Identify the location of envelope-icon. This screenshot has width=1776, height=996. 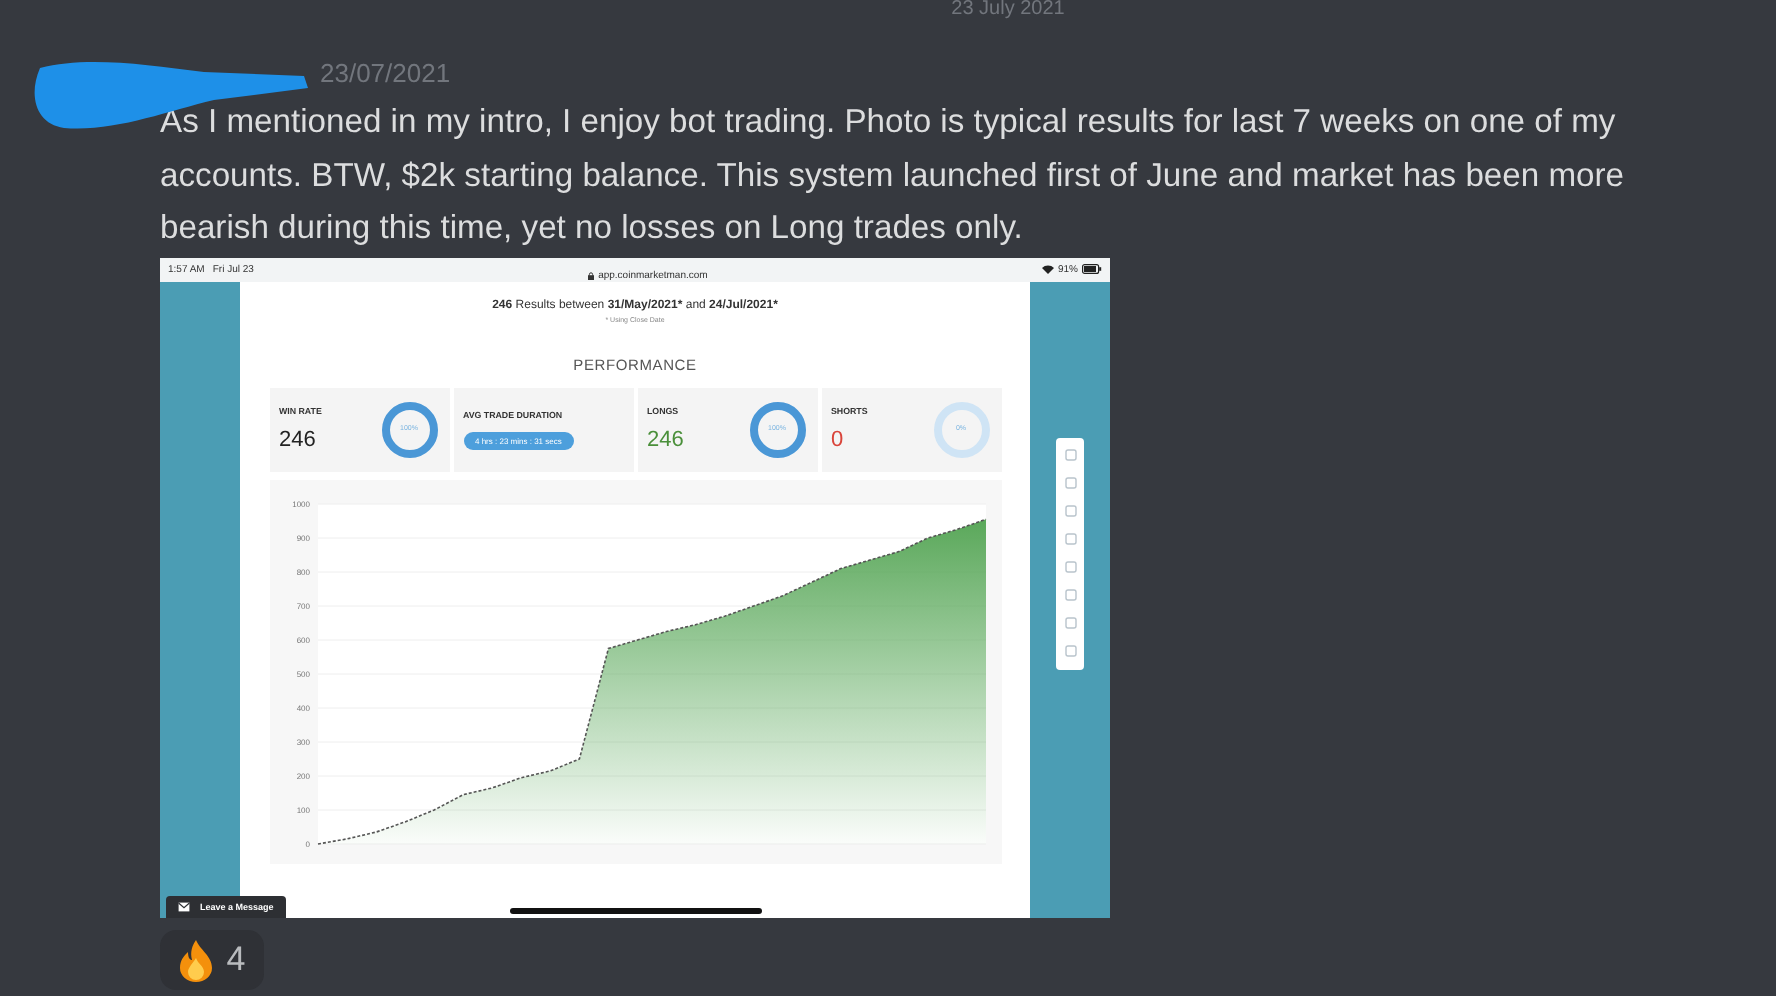
(184, 906).